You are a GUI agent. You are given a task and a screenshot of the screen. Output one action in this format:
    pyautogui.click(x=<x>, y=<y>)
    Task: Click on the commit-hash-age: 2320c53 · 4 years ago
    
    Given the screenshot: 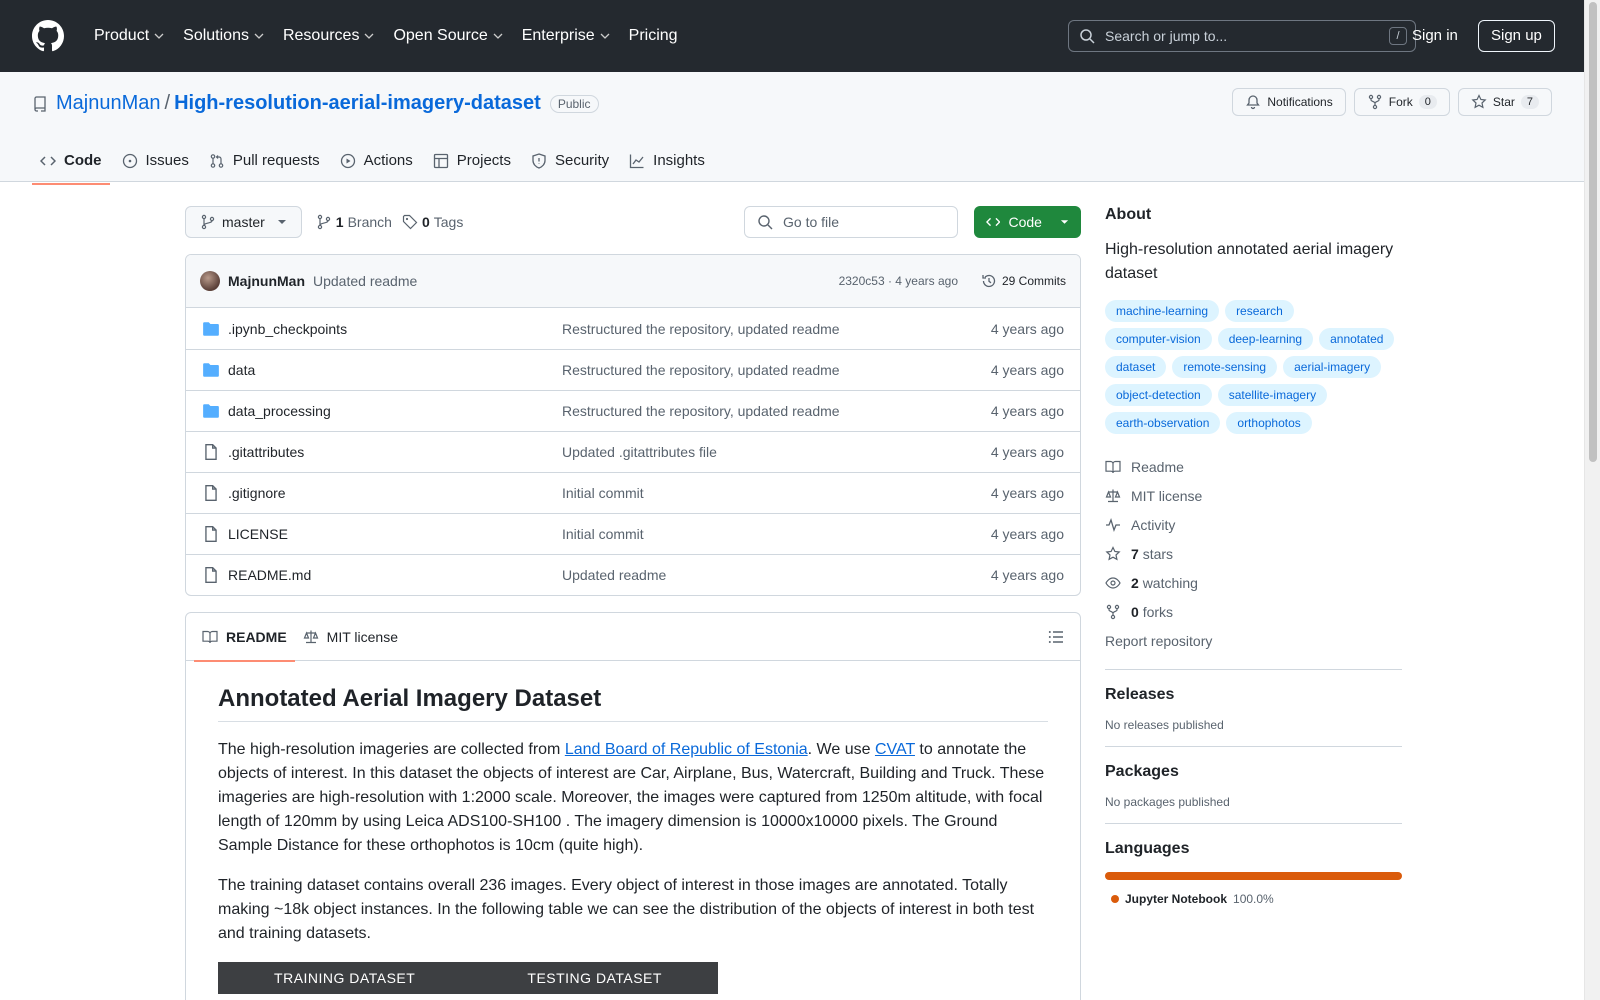 What is the action you would take?
    pyautogui.click(x=898, y=281)
    